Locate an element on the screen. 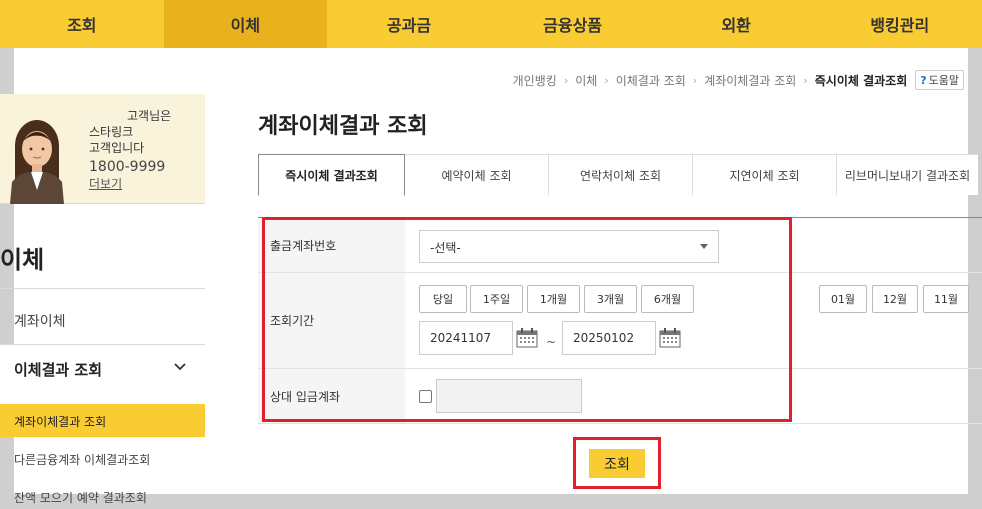 This screenshot has height=509, width=982. nav-item-banking-mgmt: 뱅킹관리 is located at coordinates (900, 24).